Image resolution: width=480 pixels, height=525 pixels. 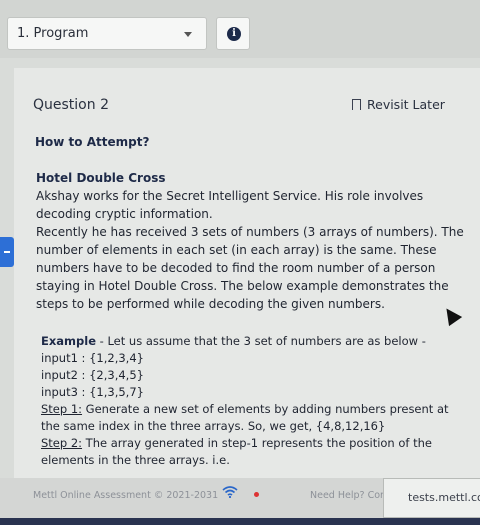 What do you see at coordinates (230, 494) in the screenshot?
I see `wifi-icon` at bounding box center [230, 494].